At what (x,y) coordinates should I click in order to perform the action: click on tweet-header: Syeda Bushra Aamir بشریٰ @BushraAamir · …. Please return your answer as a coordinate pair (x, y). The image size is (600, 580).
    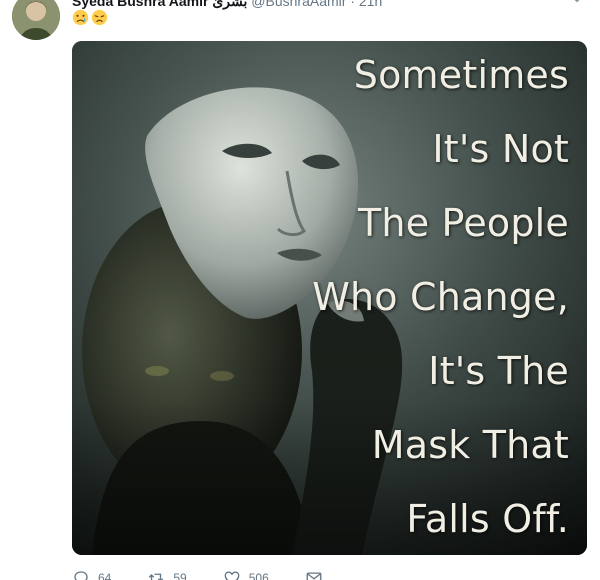
    Looking at the image, I should click on (227, 4).